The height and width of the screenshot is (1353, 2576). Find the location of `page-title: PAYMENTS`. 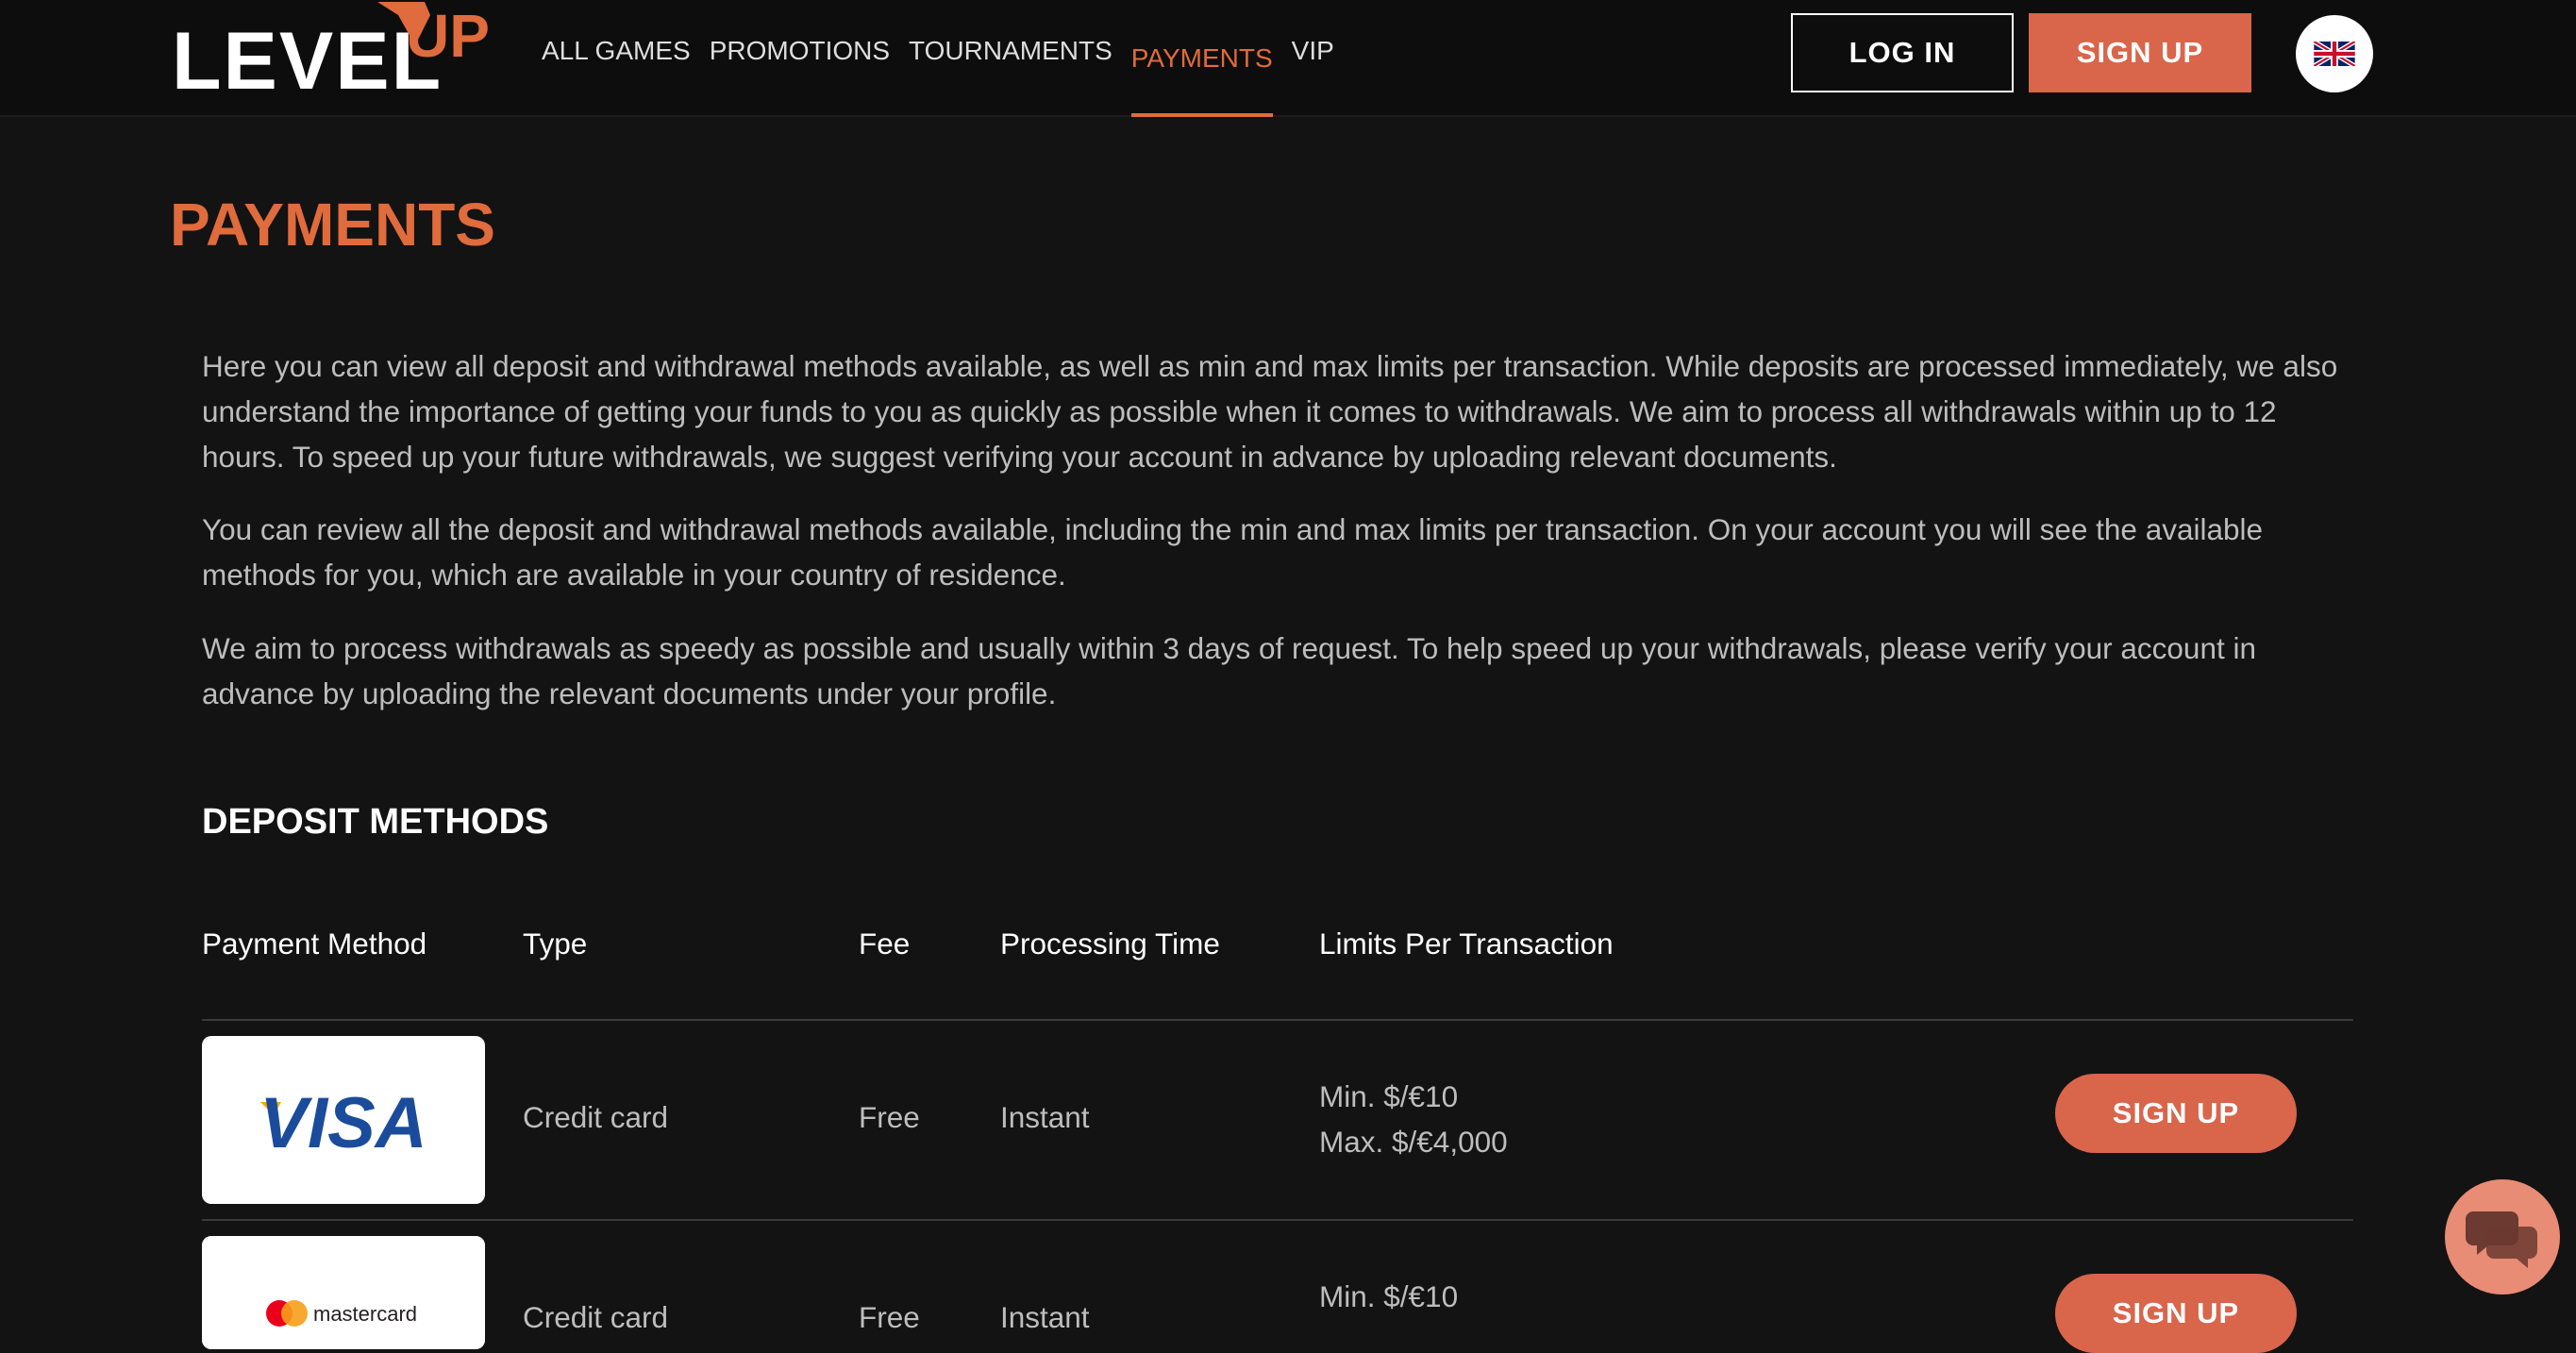

page-title: PAYMENTS is located at coordinates (332, 225).